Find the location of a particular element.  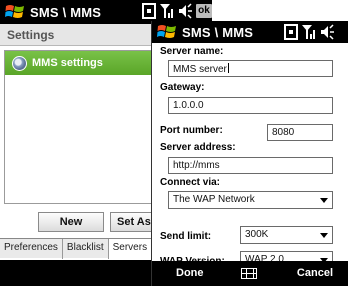

connect-via-value: The WAP Network is located at coordinates (214, 199).